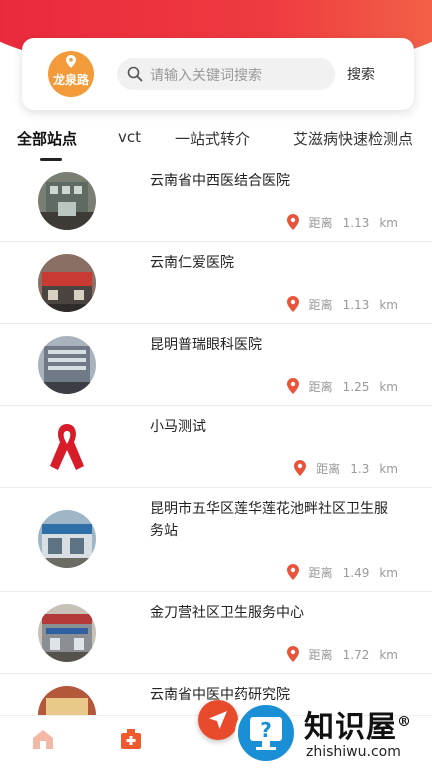 This screenshot has height=768, width=432. Describe the element at coordinates (356, 655) in the screenshot. I see `distance-value: 1.72` at that location.